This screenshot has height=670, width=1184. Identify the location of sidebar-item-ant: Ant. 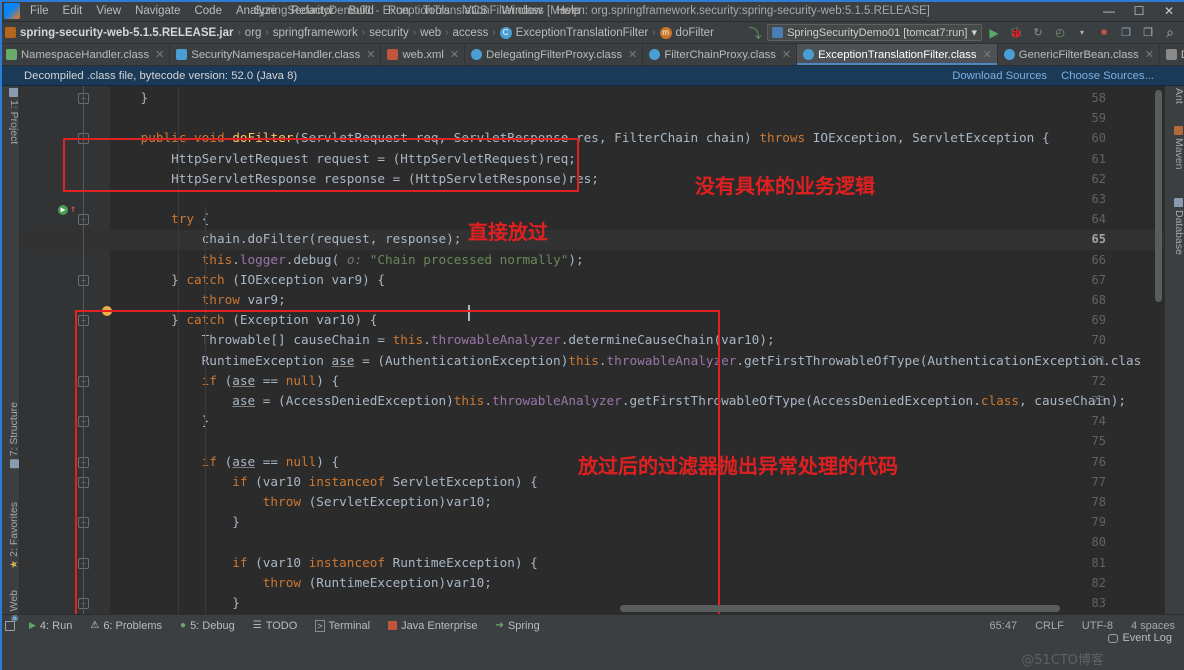
(1178, 96).